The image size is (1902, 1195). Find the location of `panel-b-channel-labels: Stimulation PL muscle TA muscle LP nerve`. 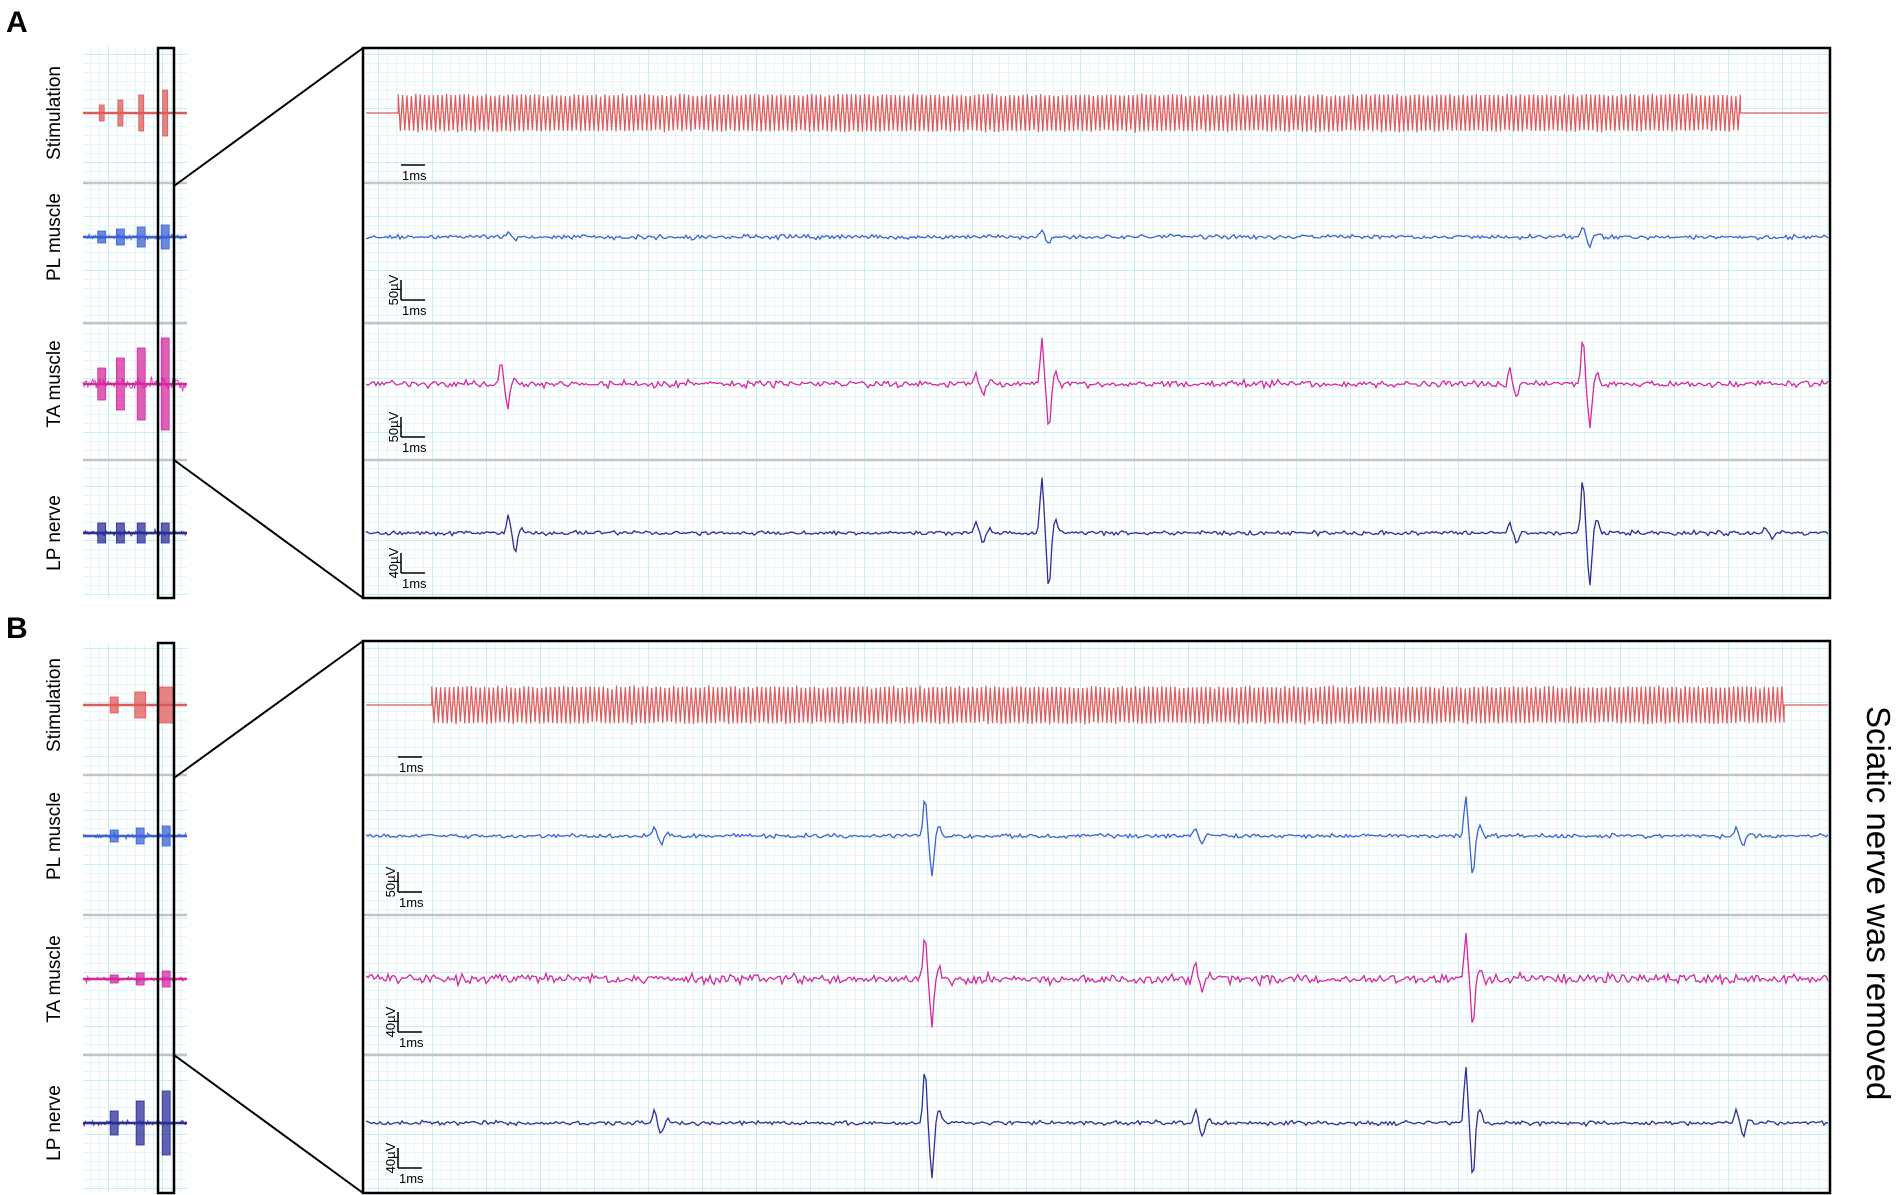

panel-b-channel-labels: Stimulation PL muscle TA muscle LP nerve is located at coordinates (54, 909).